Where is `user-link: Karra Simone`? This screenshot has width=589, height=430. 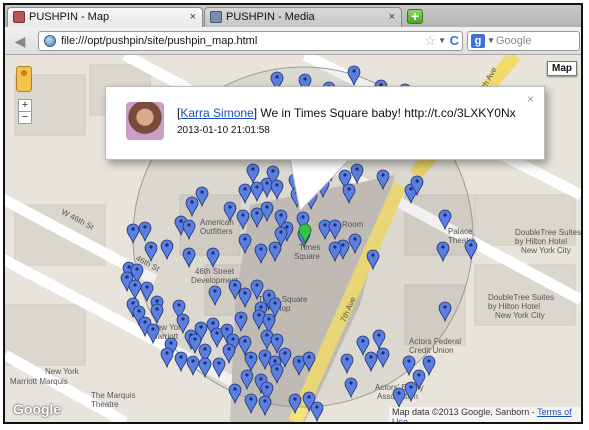 user-link: Karra Simone is located at coordinates (216, 113).